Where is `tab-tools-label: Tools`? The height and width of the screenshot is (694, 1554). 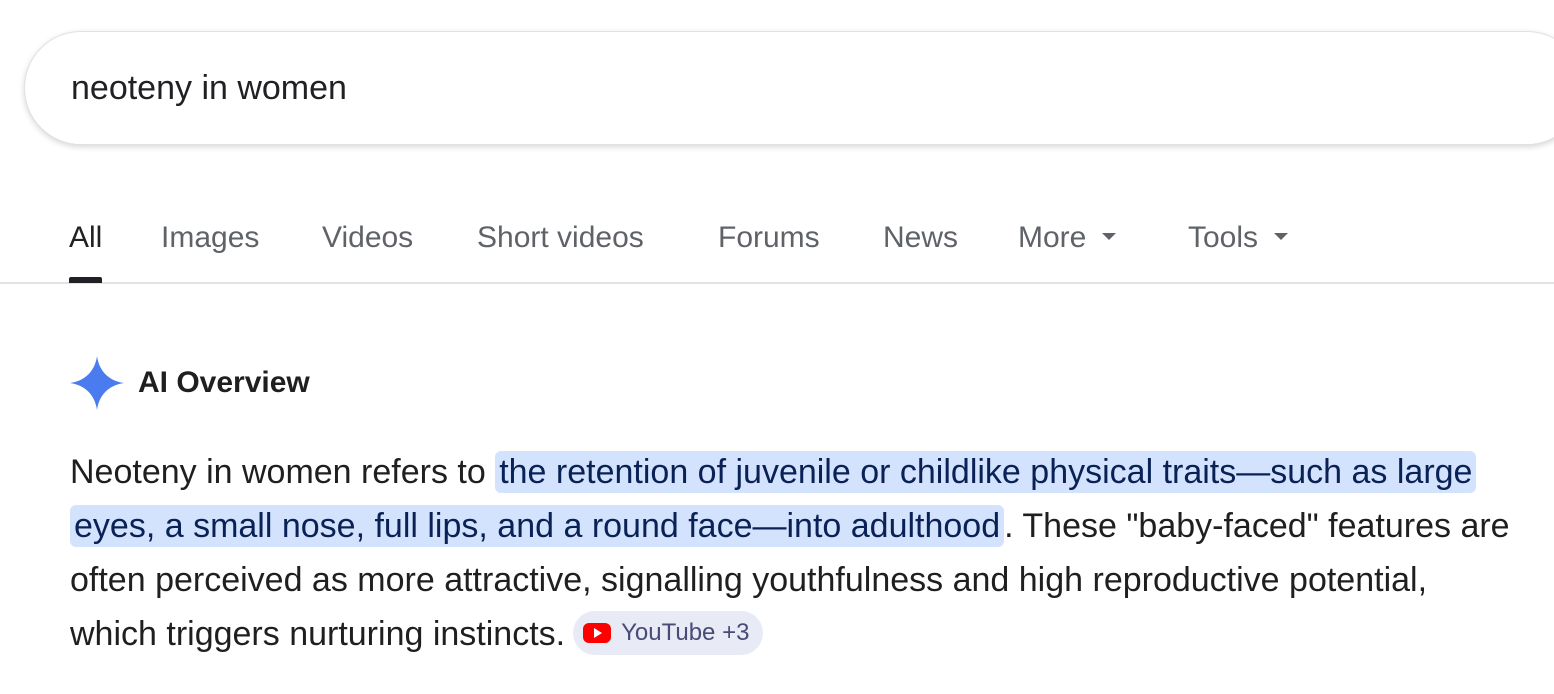
tab-tools-label: Tools is located at coordinates (1223, 237).